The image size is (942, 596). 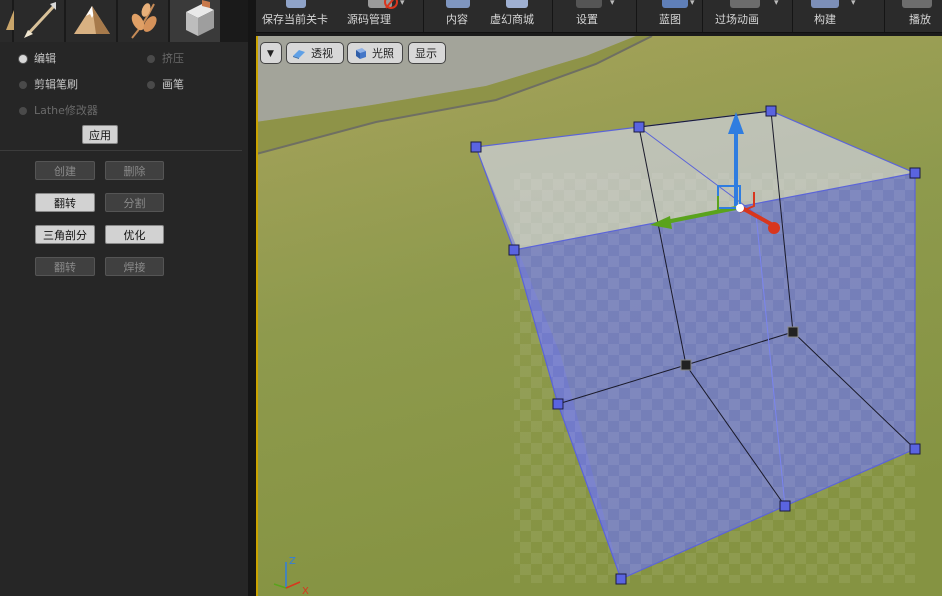 I want to click on toolbar-label: 播放, so click(x=920, y=19).